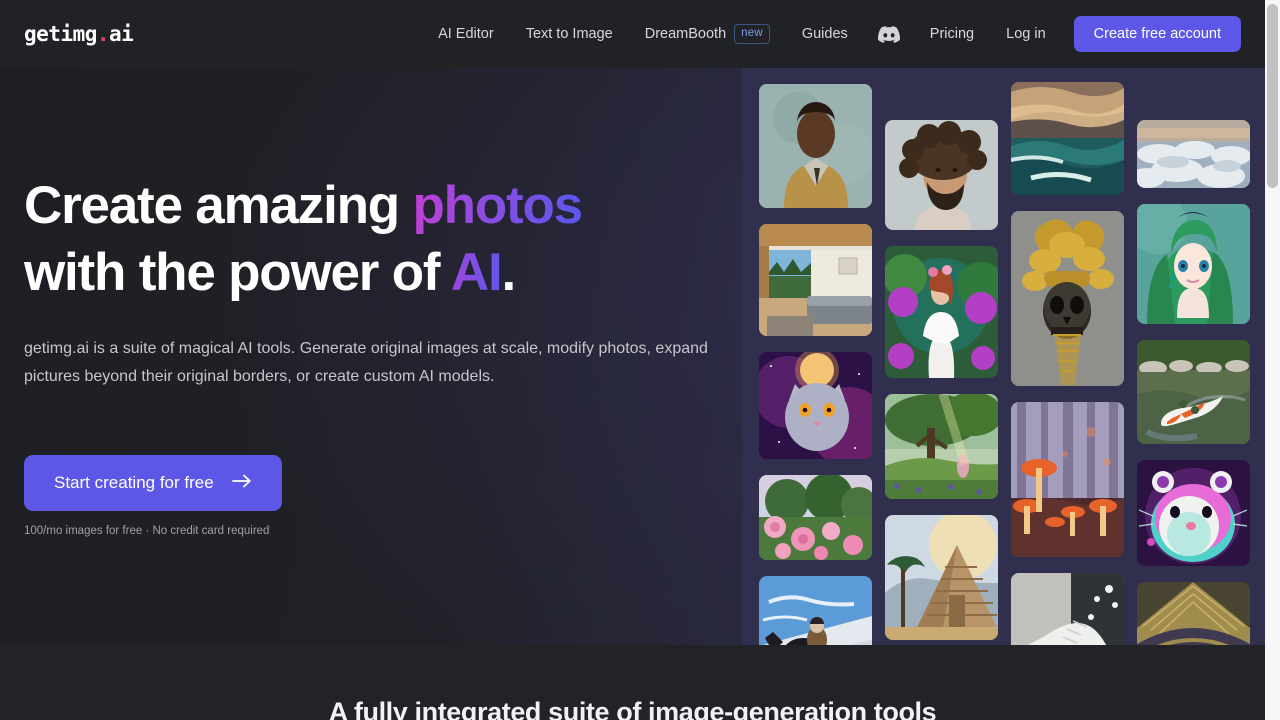  I want to click on gallery-image-pink-roses-garden, so click(815, 517).